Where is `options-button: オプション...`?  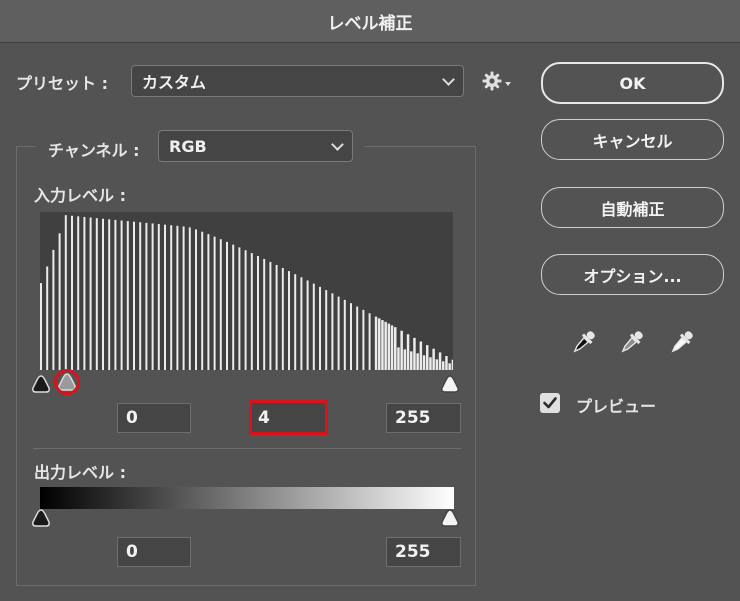
options-button: オプション... is located at coordinates (632, 274).